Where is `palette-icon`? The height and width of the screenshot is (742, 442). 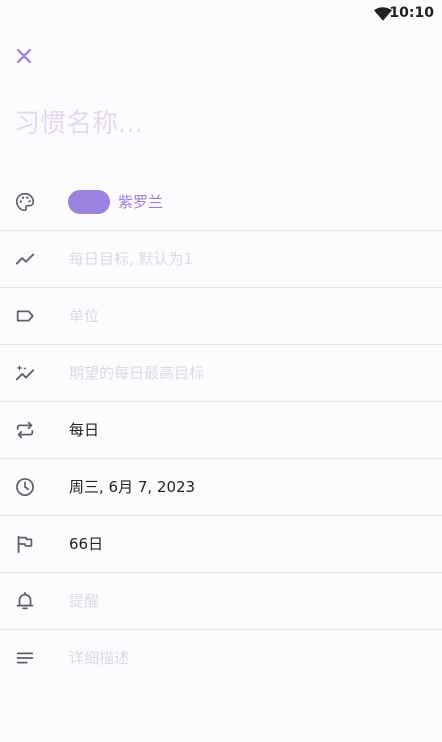 palette-icon is located at coordinates (25, 202).